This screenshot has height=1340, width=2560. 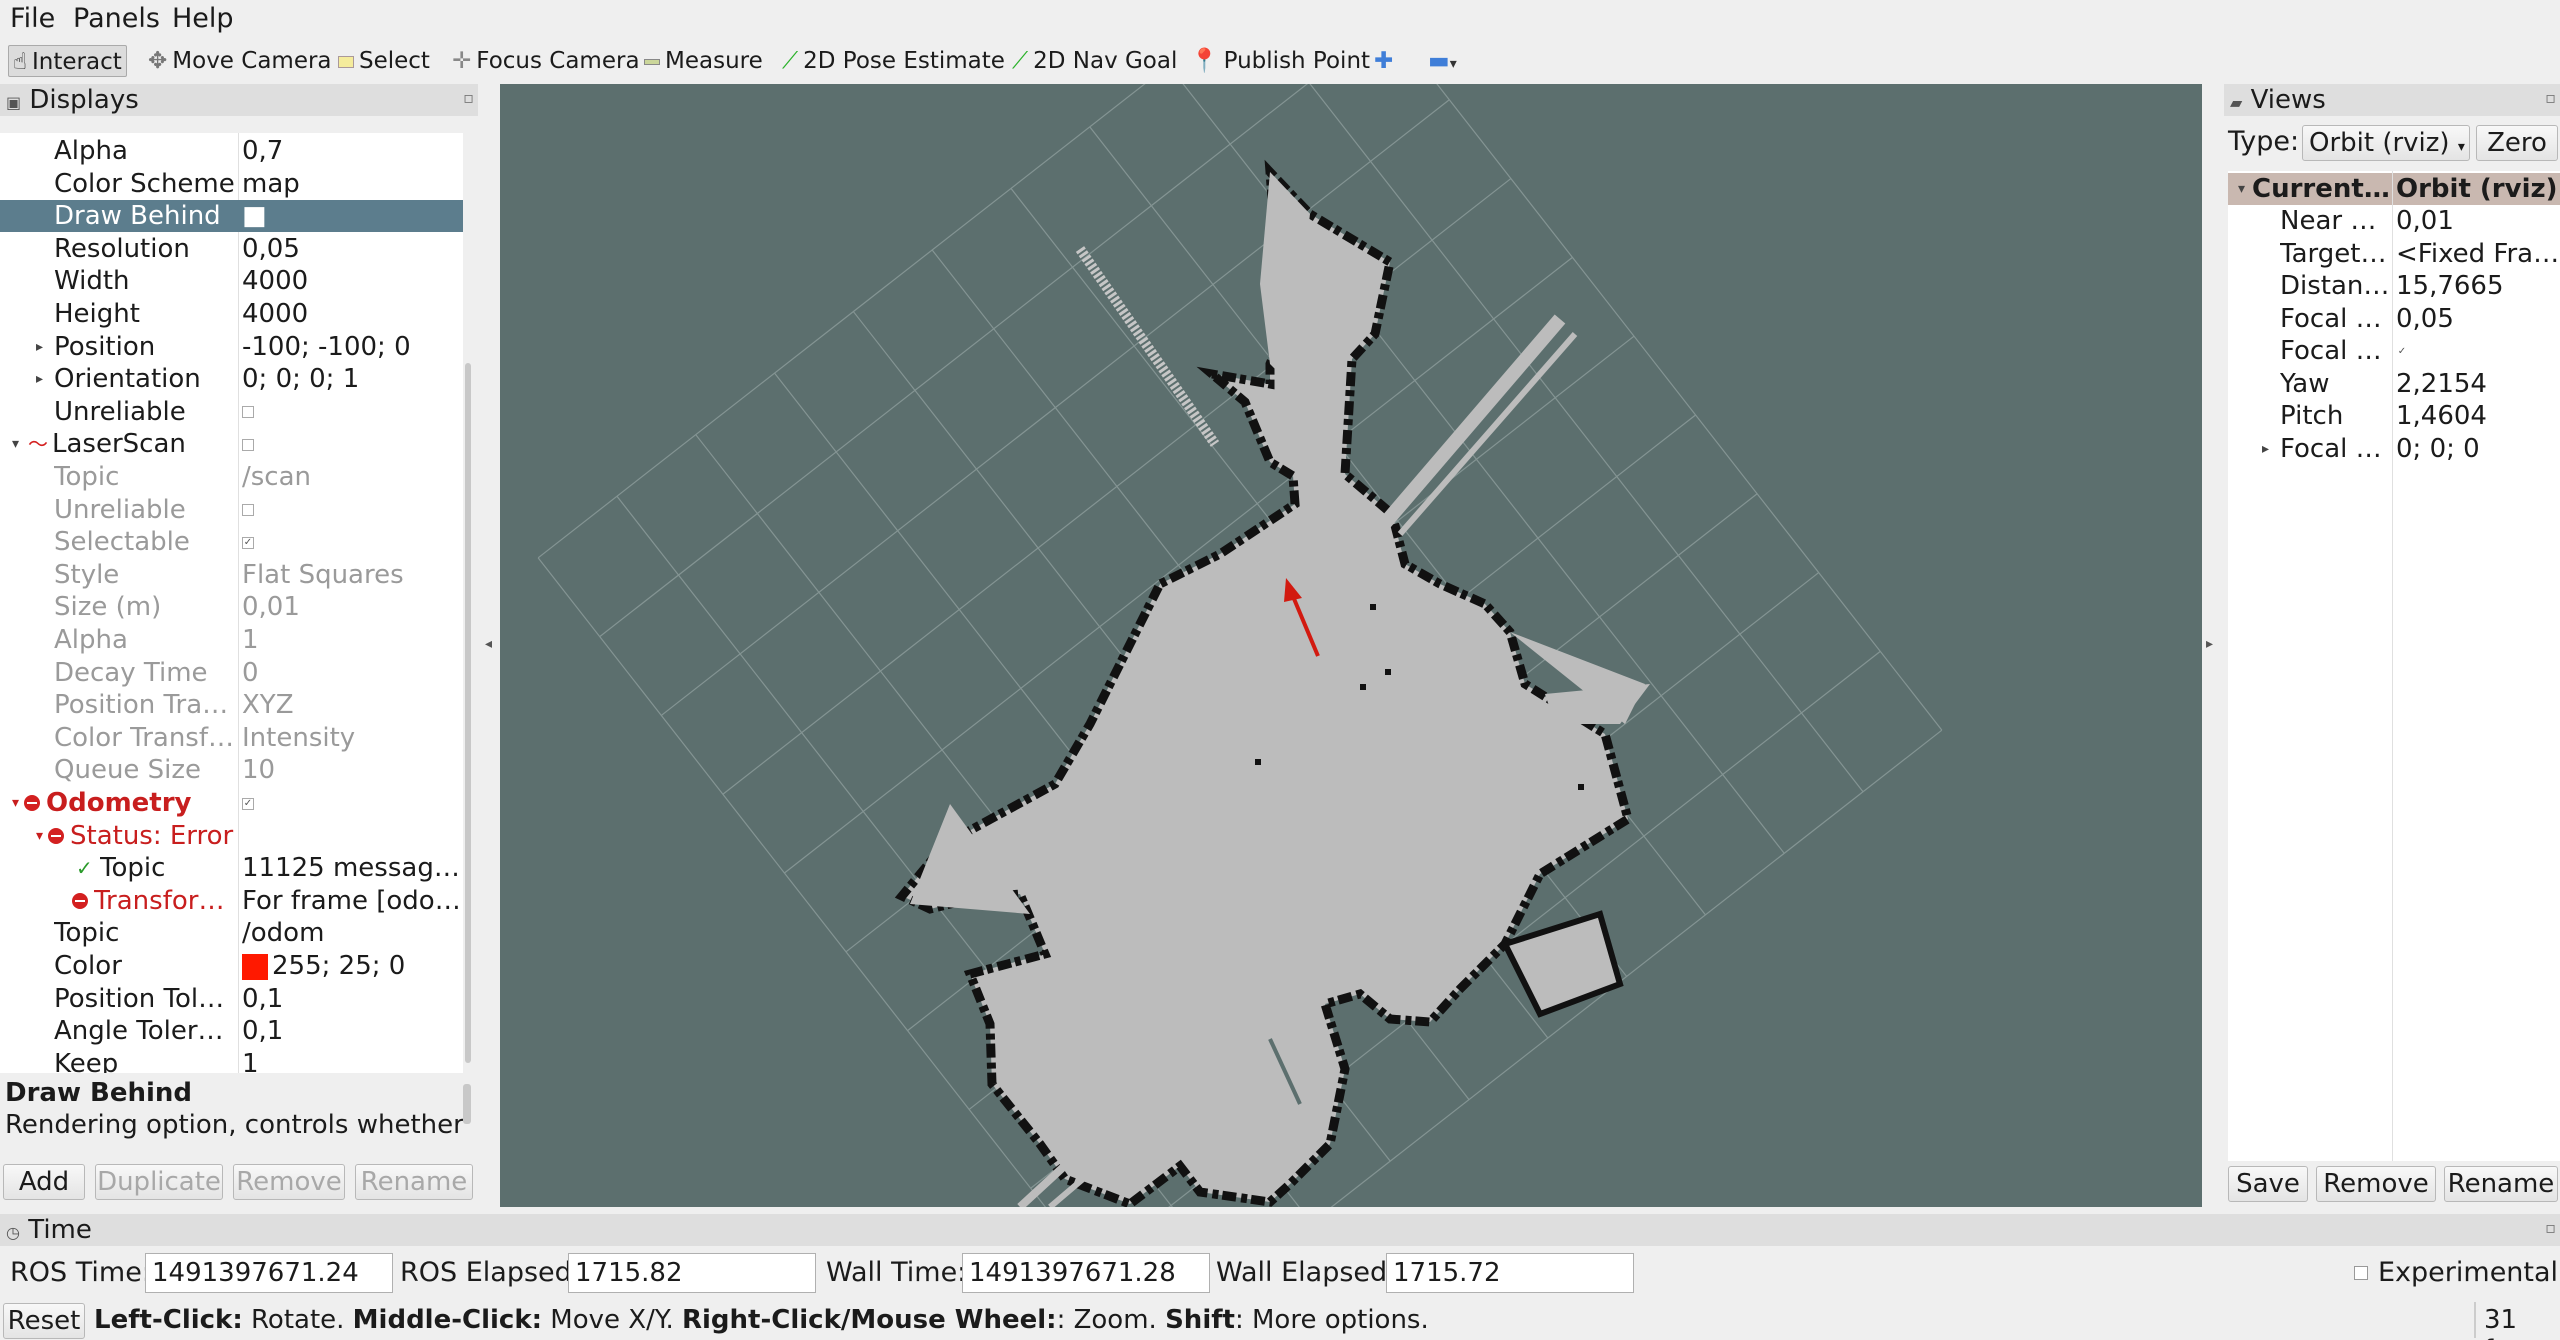 What do you see at coordinates (234, 1125) in the screenshot?
I see `help-text: Rendering option, controls whether` at bounding box center [234, 1125].